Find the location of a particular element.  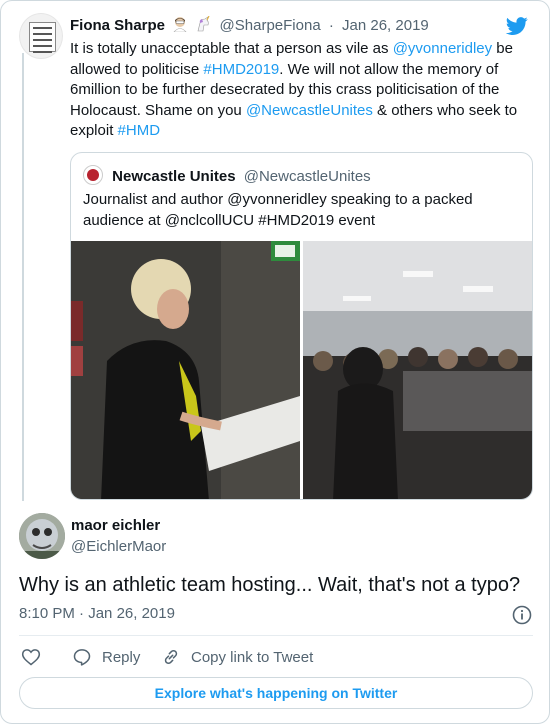

twitter-logo-icon is located at coordinates (517, 26).